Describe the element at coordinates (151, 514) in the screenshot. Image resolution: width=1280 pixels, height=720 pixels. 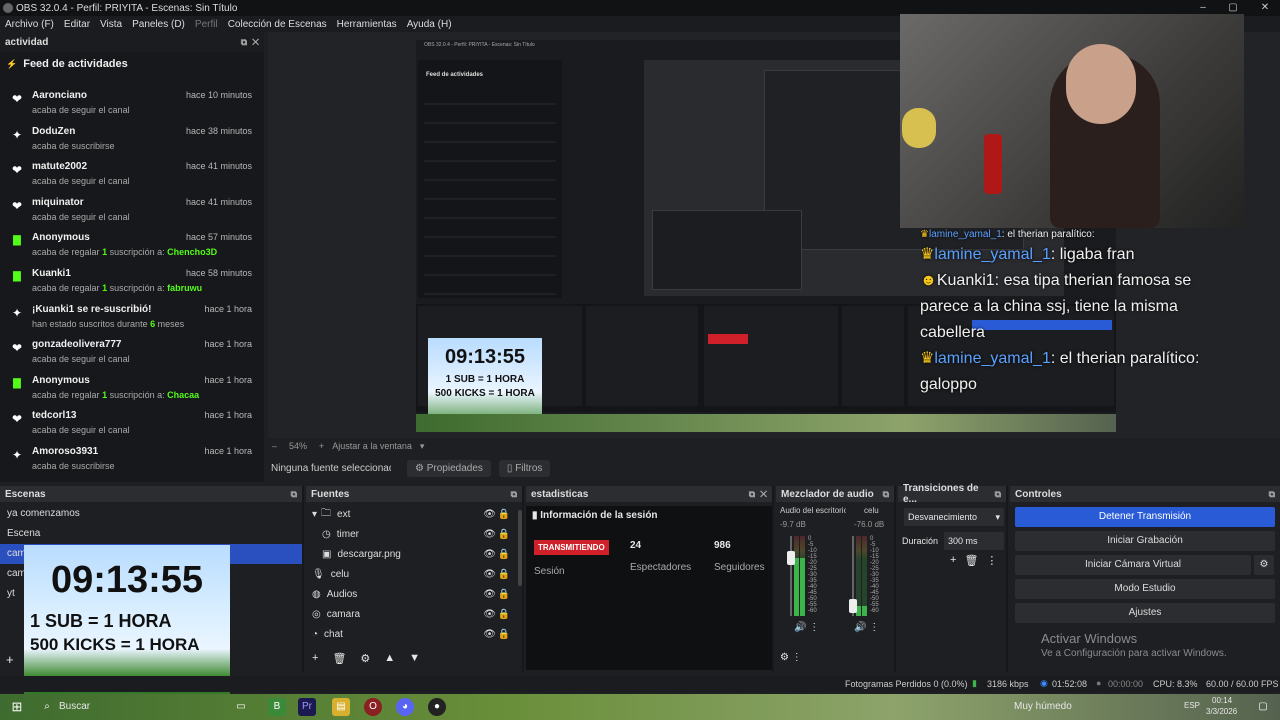
I see `scene-item: ya comenzamos` at that location.